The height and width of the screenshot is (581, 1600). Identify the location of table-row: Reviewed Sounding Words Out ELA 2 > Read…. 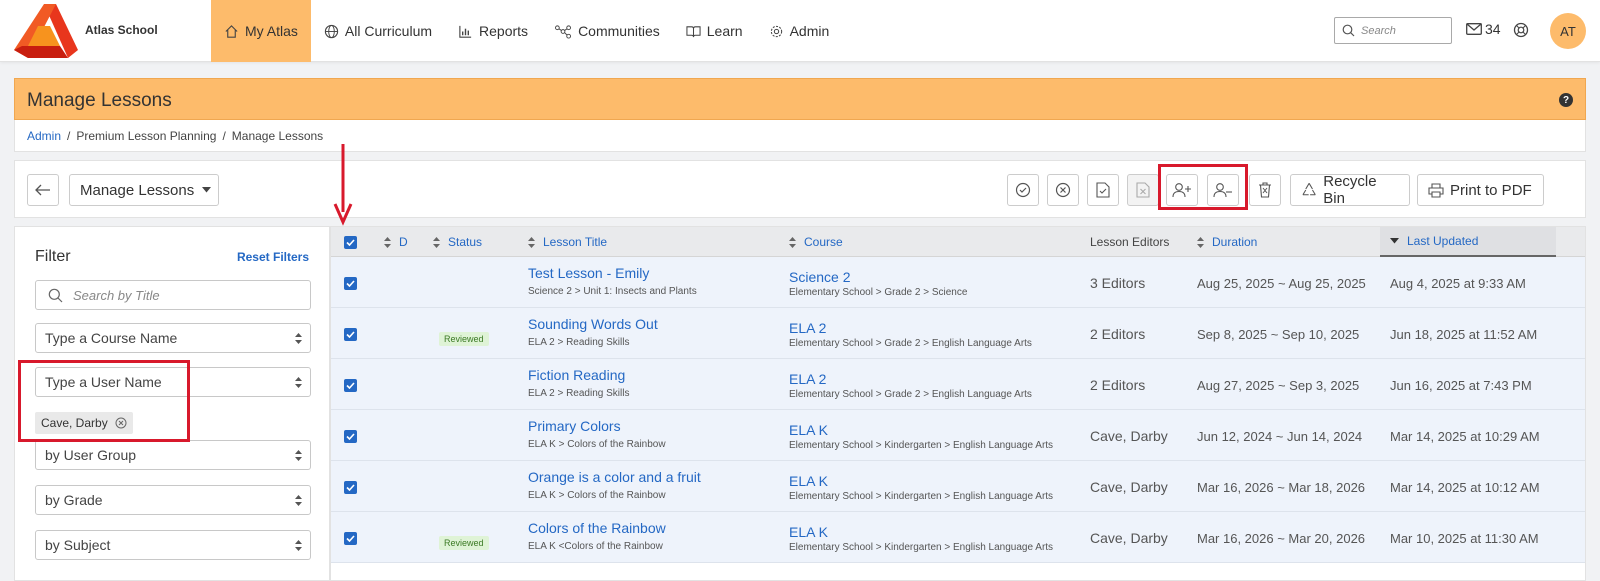
(958, 333).